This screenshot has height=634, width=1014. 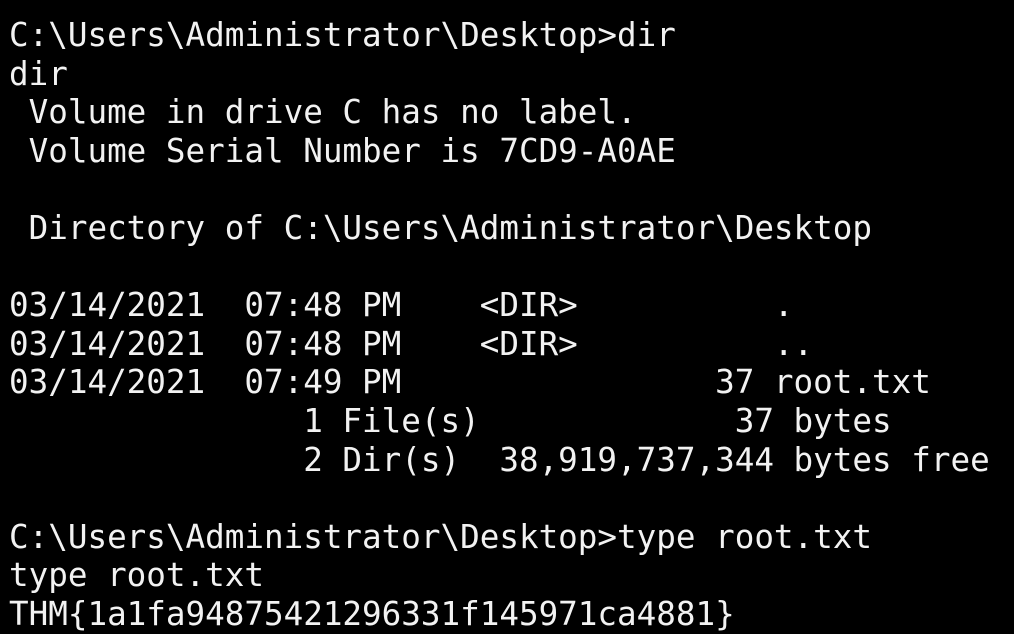 What do you see at coordinates (411, 343) in the screenshot?
I see `dir-entry-parent: 03/14/2021 07:48 PM <DIR> ..` at bounding box center [411, 343].